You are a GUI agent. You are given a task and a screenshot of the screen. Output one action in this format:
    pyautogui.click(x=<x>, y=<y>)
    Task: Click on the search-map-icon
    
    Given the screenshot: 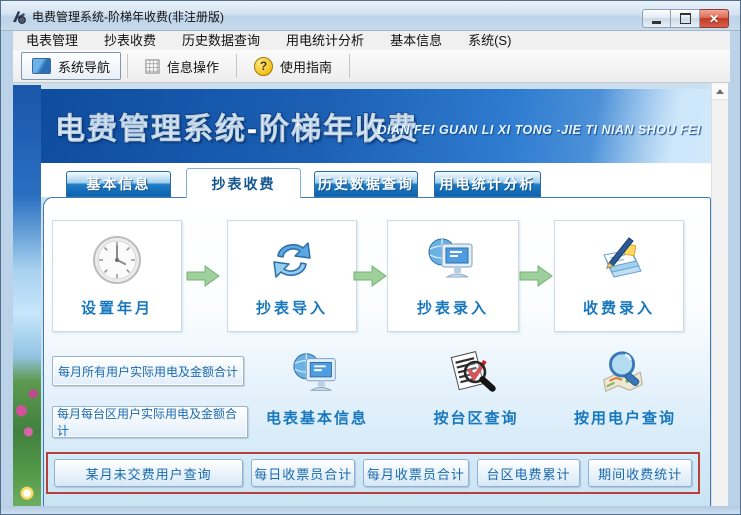 What is the action you would take?
    pyautogui.click(x=623, y=374)
    